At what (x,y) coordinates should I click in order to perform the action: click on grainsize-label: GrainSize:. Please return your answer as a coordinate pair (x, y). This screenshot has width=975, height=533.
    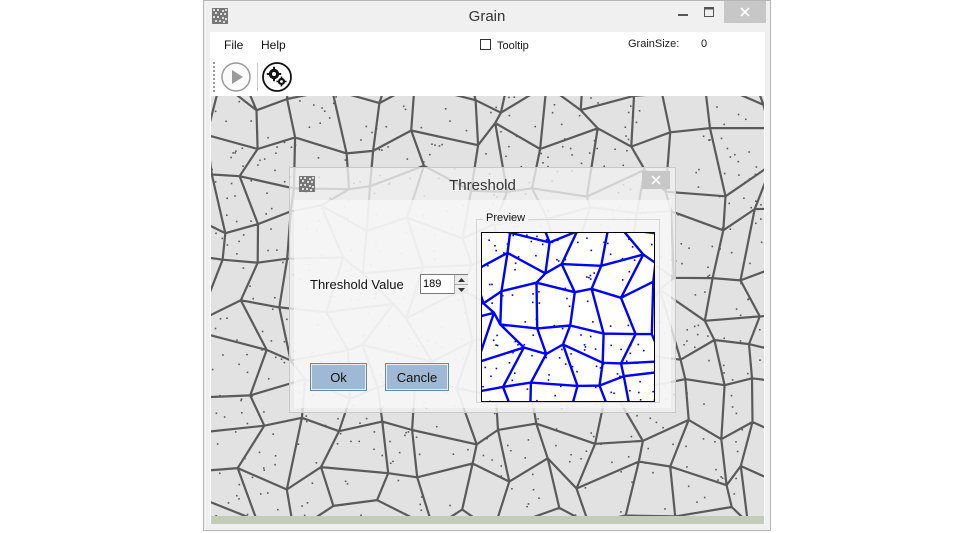
    Looking at the image, I should click on (654, 44).